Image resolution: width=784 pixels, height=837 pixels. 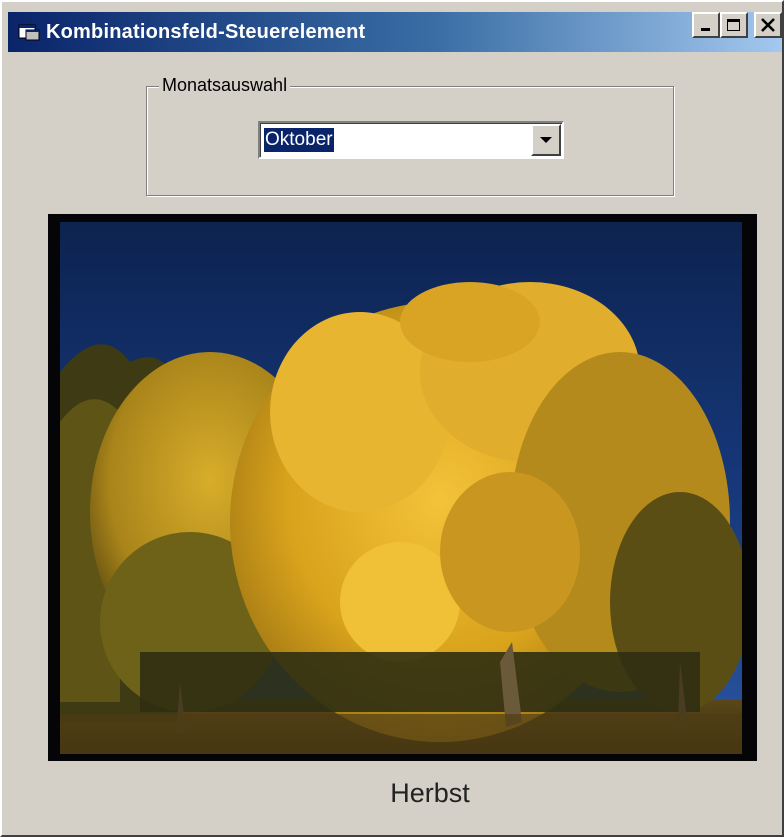 I want to click on app-window-icon, so click(x=29, y=32).